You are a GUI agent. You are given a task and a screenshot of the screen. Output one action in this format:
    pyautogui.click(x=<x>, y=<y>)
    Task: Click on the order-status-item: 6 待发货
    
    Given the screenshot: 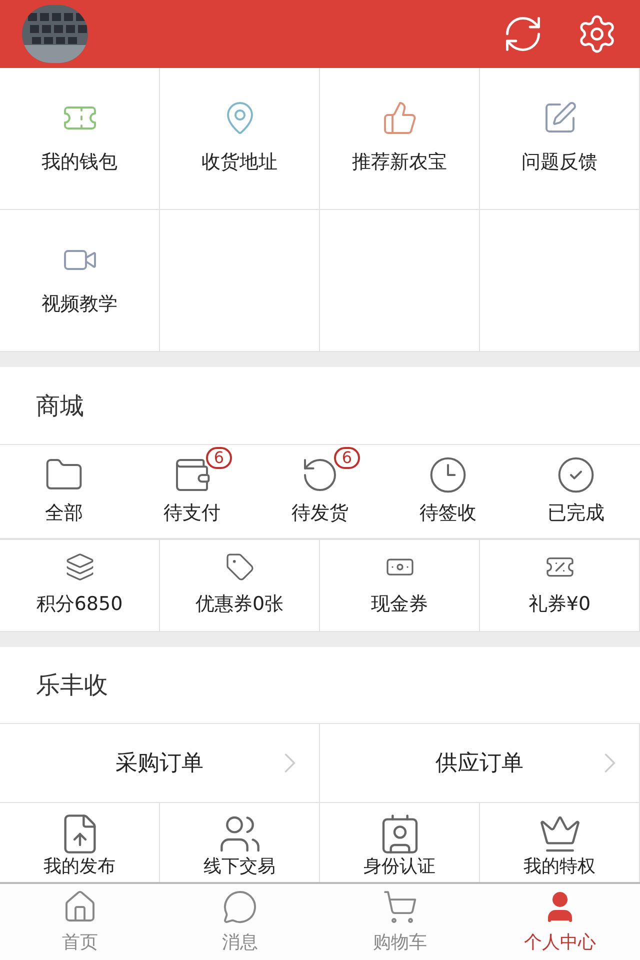 What is the action you would take?
    pyautogui.click(x=320, y=491)
    